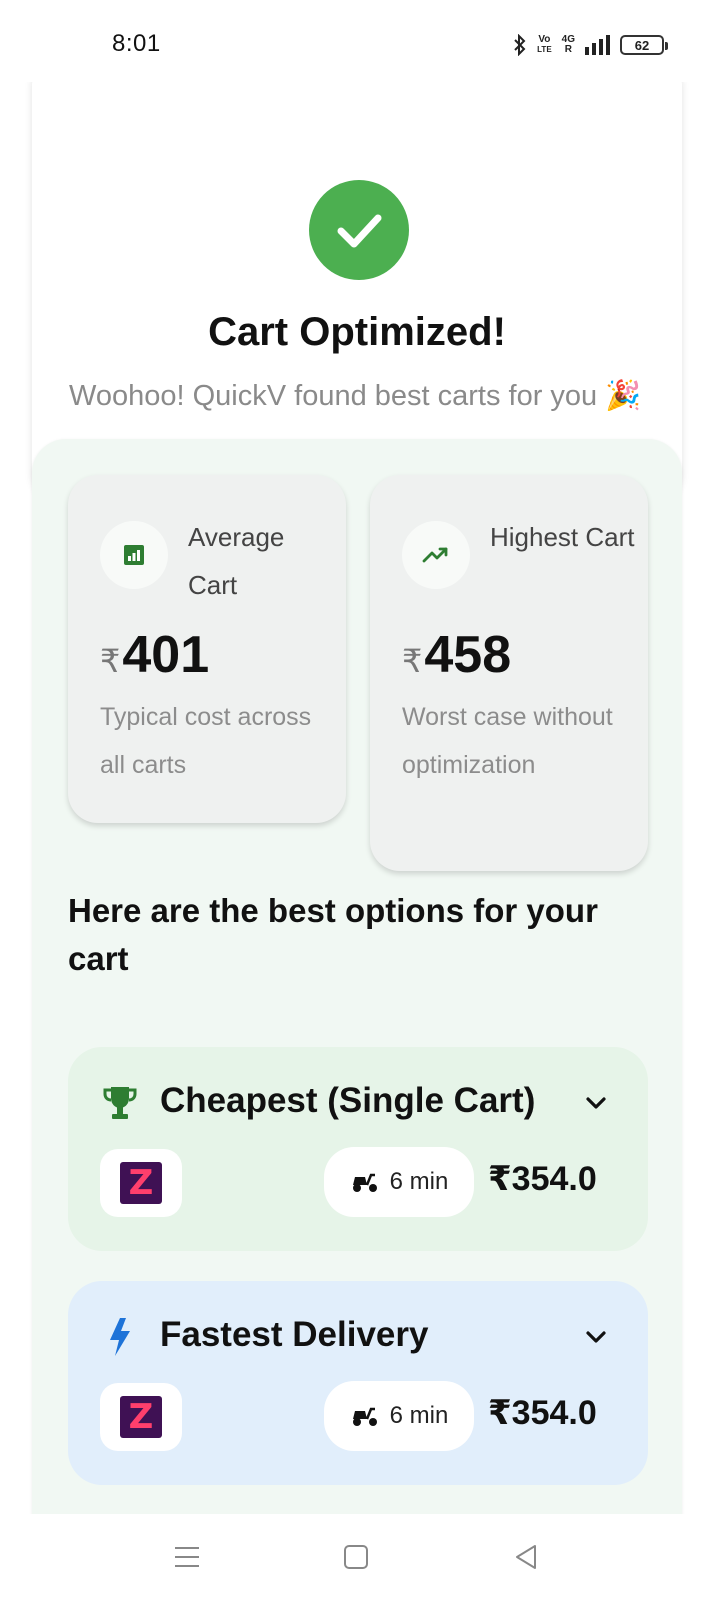 This screenshot has width=714, height=1599. What do you see at coordinates (206, 741) in the screenshot?
I see `average-cart-description: Typical cost across all carts` at bounding box center [206, 741].